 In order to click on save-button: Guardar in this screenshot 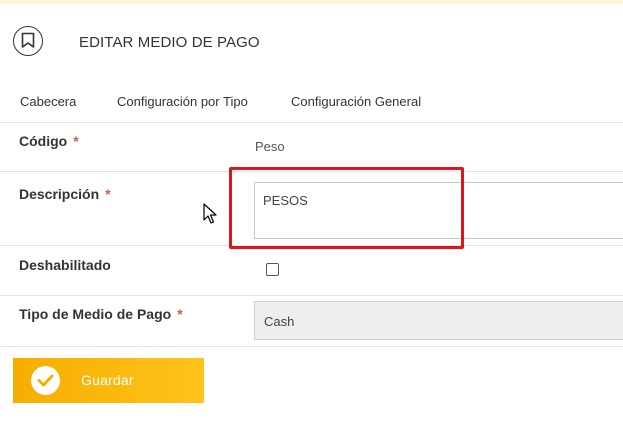, I will do `click(108, 380)`.